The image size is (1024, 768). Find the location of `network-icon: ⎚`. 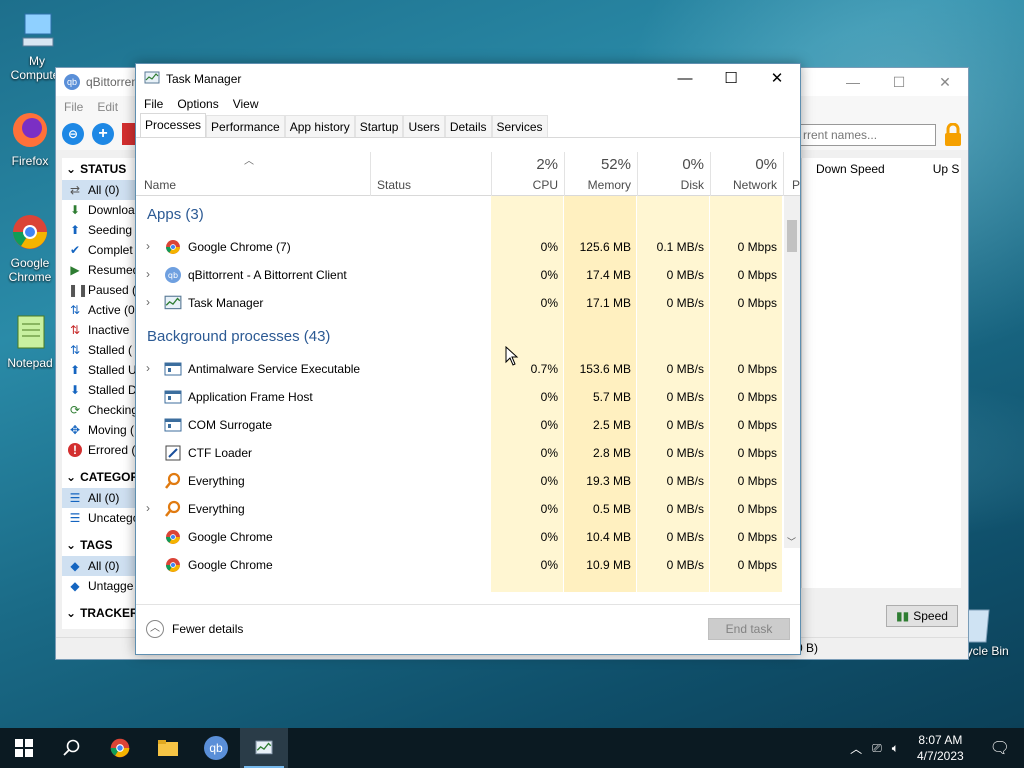

network-icon: ⎚ is located at coordinates (877, 748).